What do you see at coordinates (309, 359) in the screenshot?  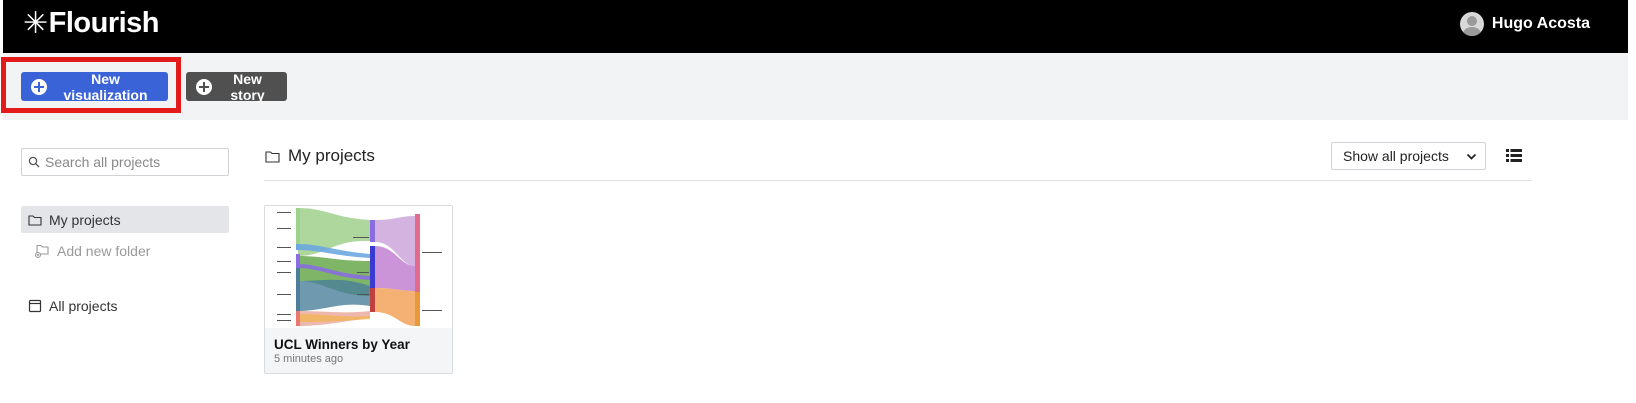 I see `project-updated: 5 minutes ago` at bounding box center [309, 359].